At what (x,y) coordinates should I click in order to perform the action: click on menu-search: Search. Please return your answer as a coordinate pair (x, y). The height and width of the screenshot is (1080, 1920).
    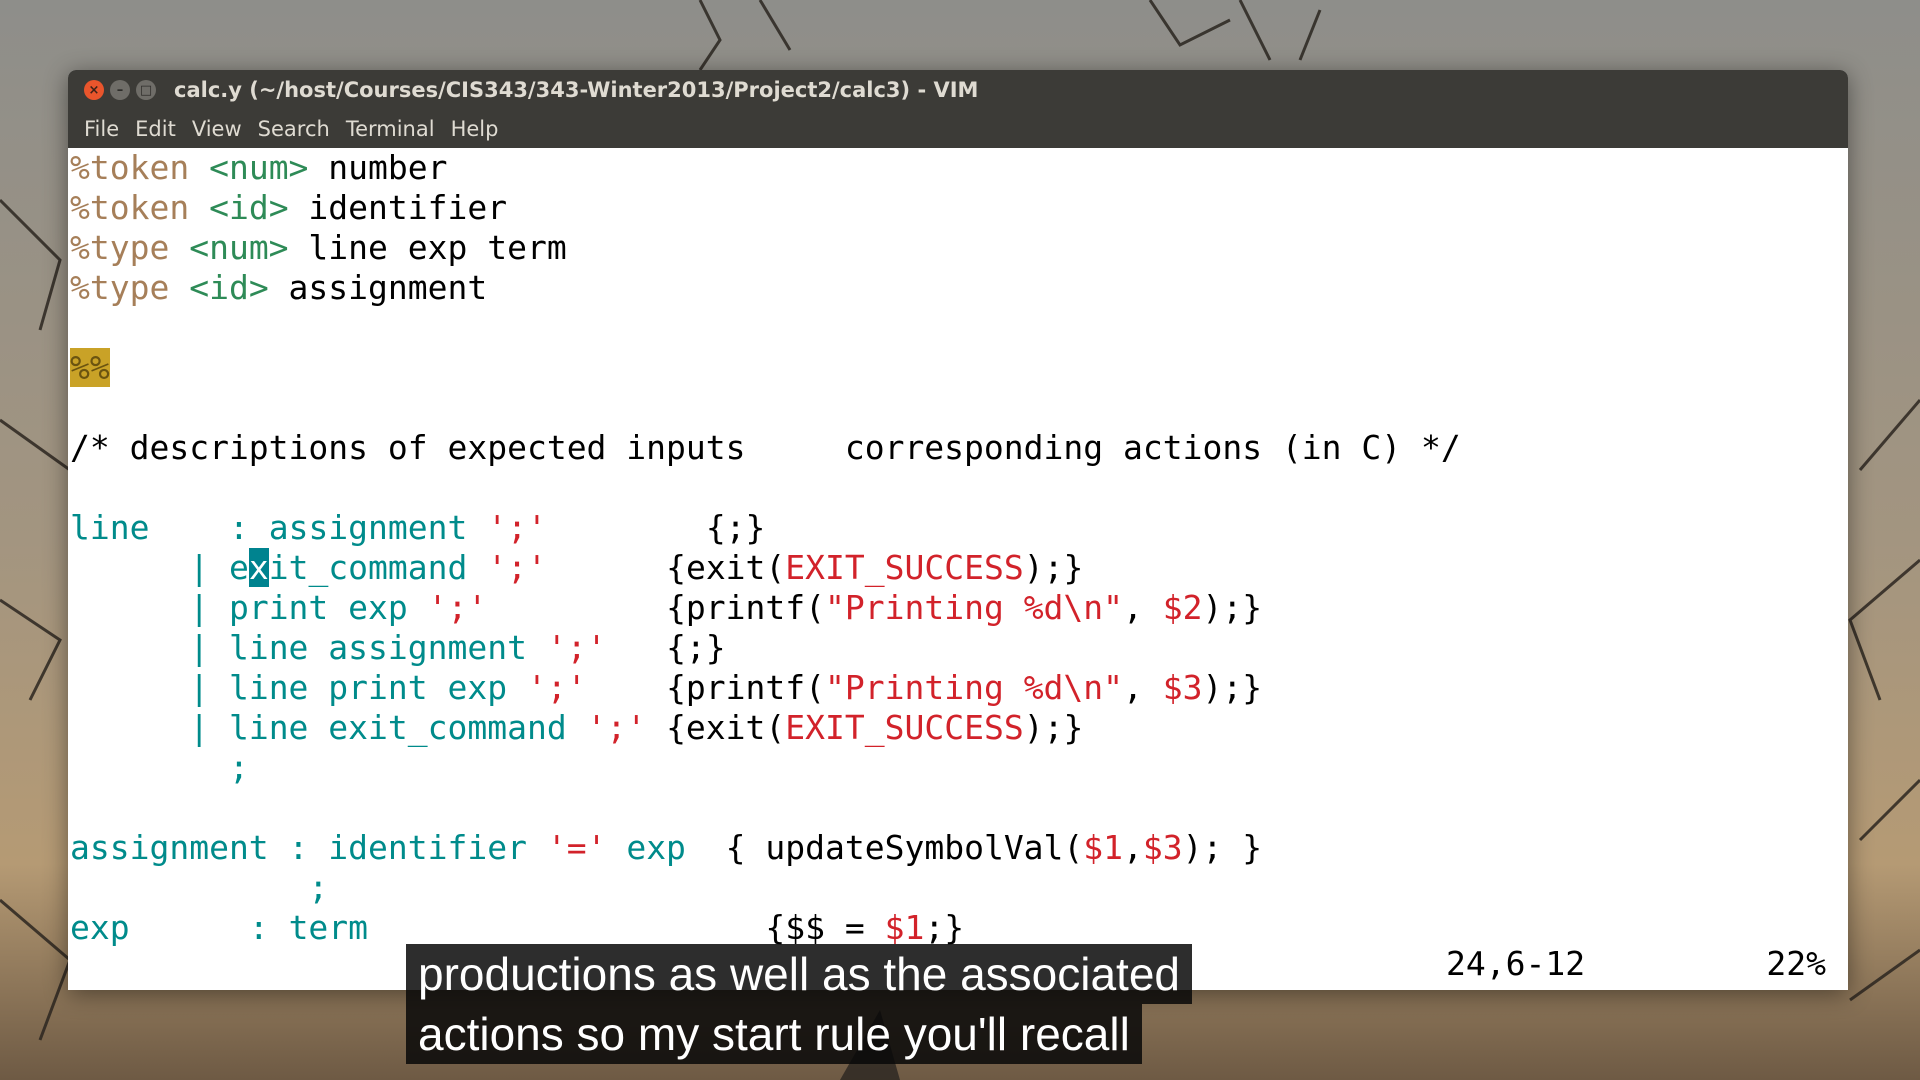
    Looking at the image, I should click on (294, 129).